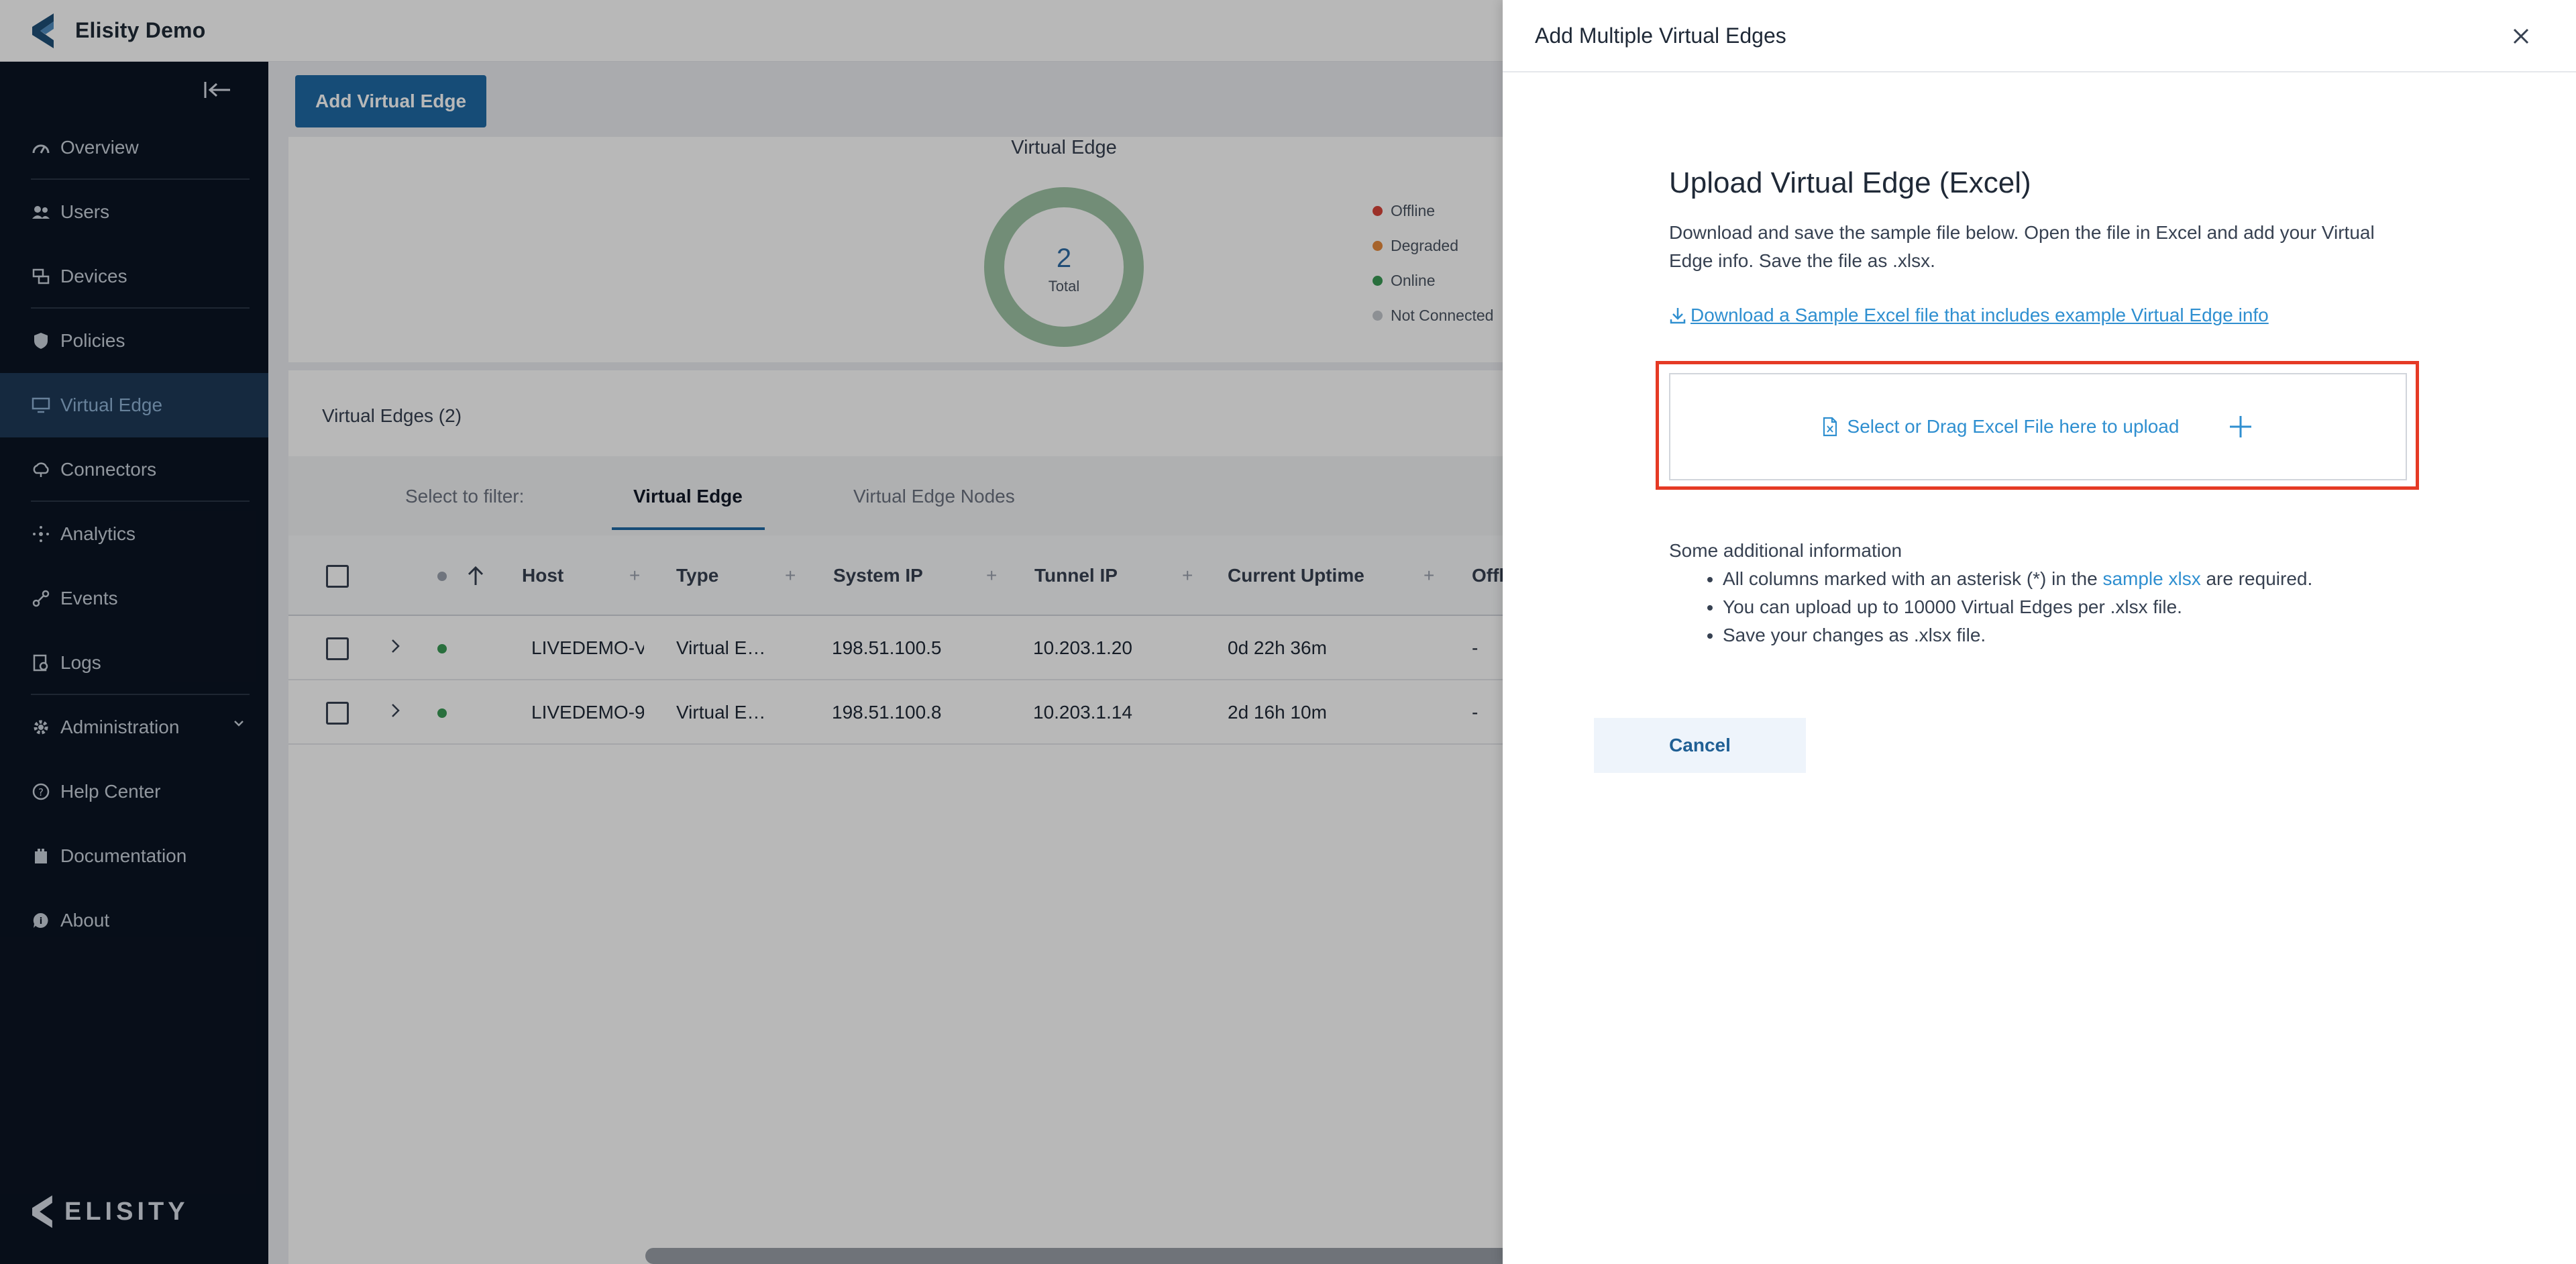  What do you see at coordinates (2259, 578) in the screenshot?
I see `info-text: are required.` at bounding box center [2259, 578].